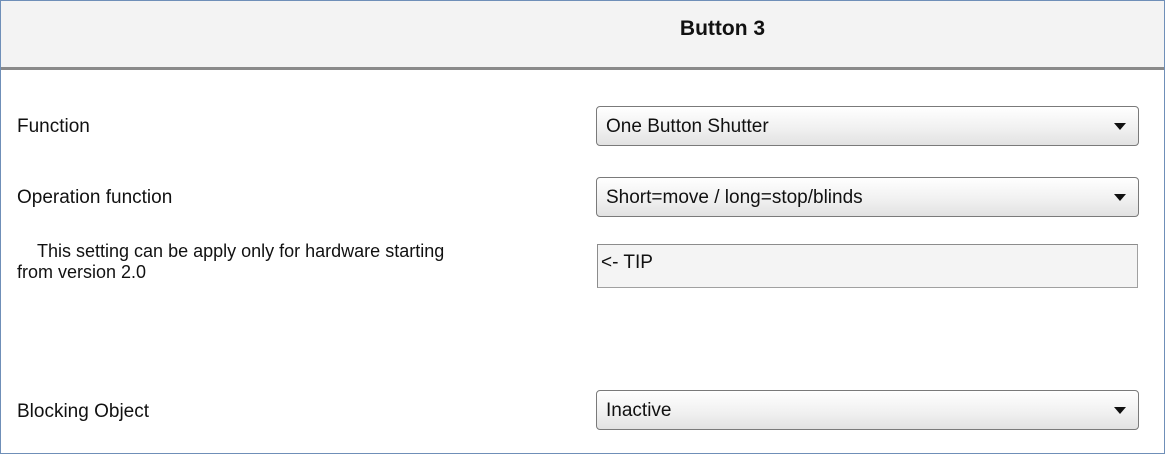 This screenshot has width=1165, height=454. What do you see at coordinates (734, 197) in the screenshot?
I see `operation-function-dropdown-value: Short=move / long=stop/blinds` at bounding box center [734, 197].